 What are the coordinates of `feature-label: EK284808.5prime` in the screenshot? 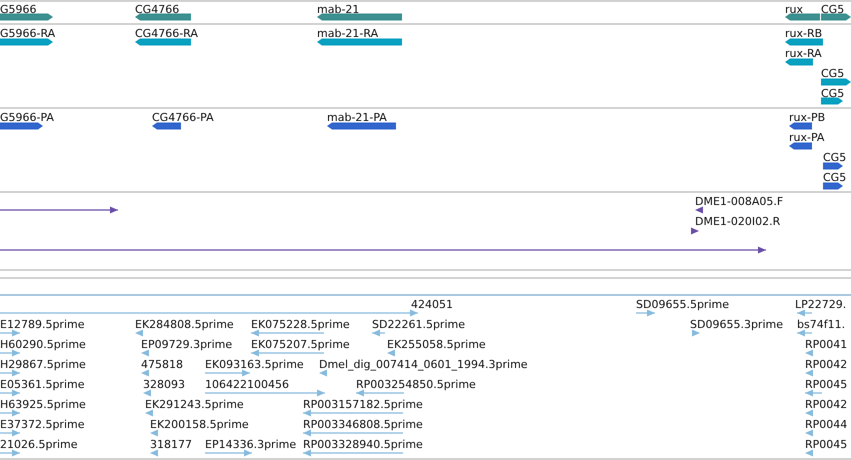 It's located at (184, 324).